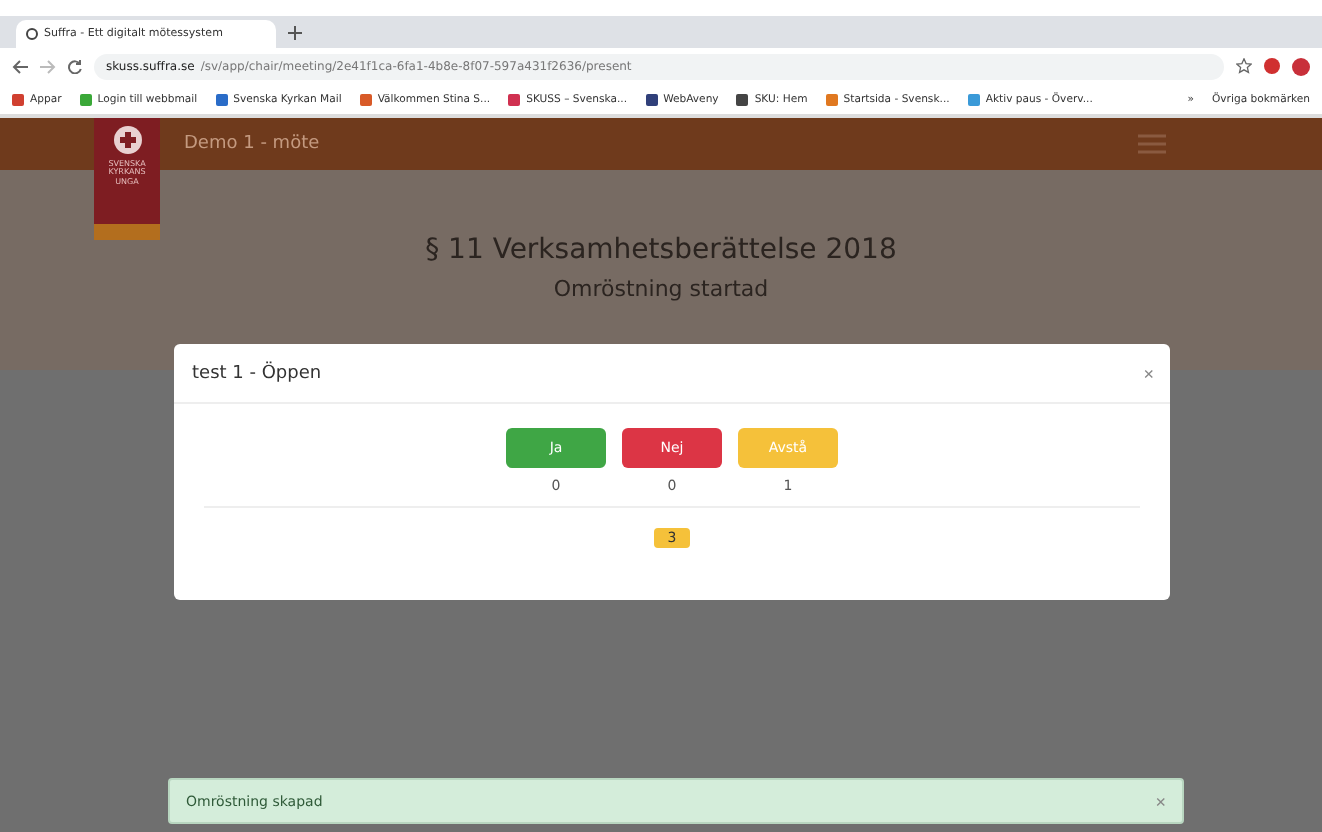 Image resolution: width=1322 pixels, height=832 pixels. Describe the element at coordinates (661, 250) in the screenshot. I see `agenda-title: § 11 Verksamhetsberättelse 2018` at that location.